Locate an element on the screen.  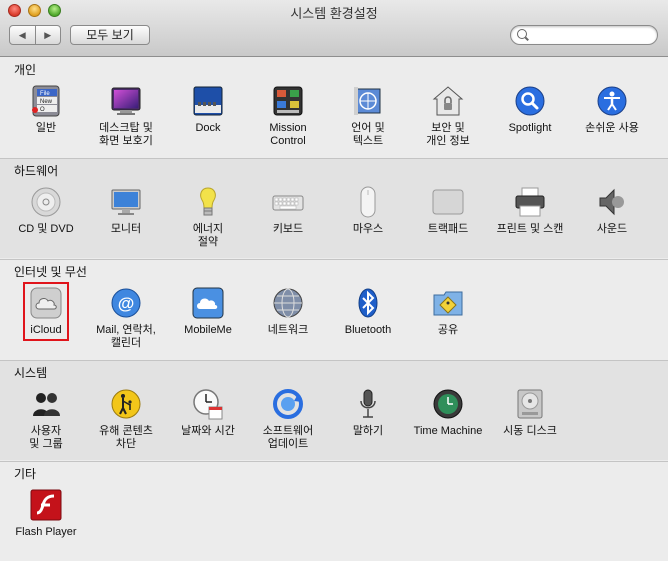
pref-parental-controls: 유해 콘텐츠 차단 is located at coordinates (126, 419).